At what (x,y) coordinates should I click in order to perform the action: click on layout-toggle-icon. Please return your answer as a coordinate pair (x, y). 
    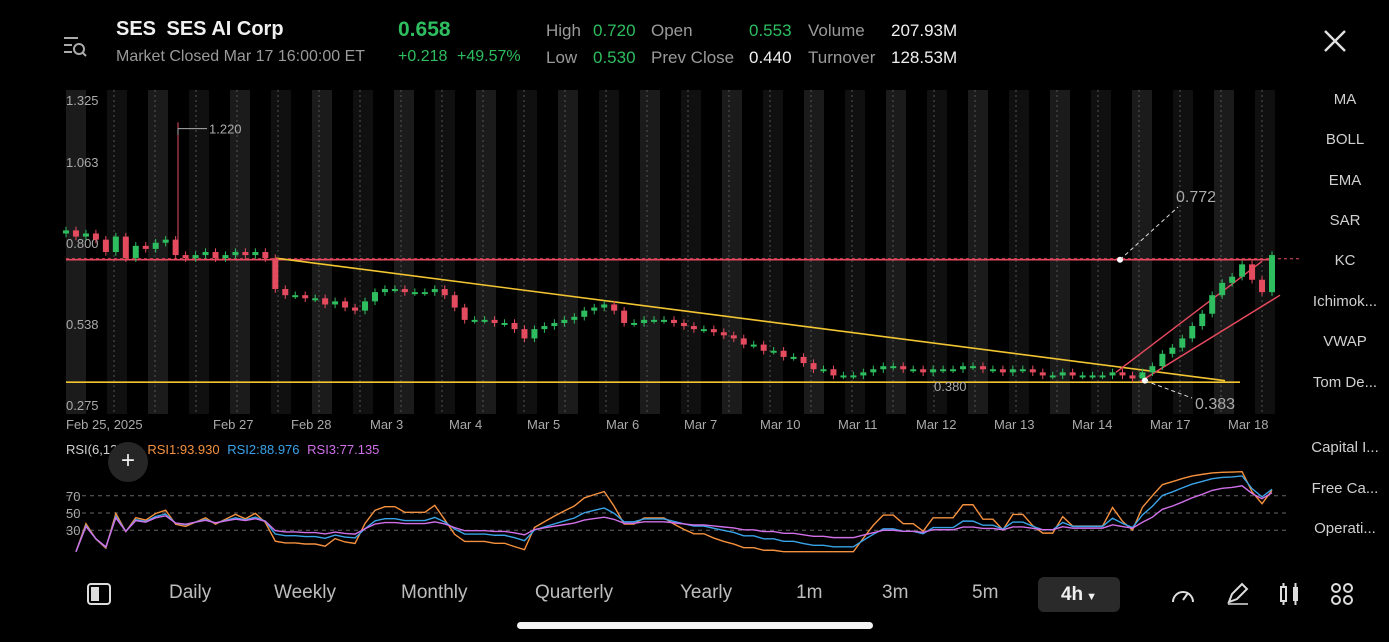
    Looking at the image, I should click on (99, 594).